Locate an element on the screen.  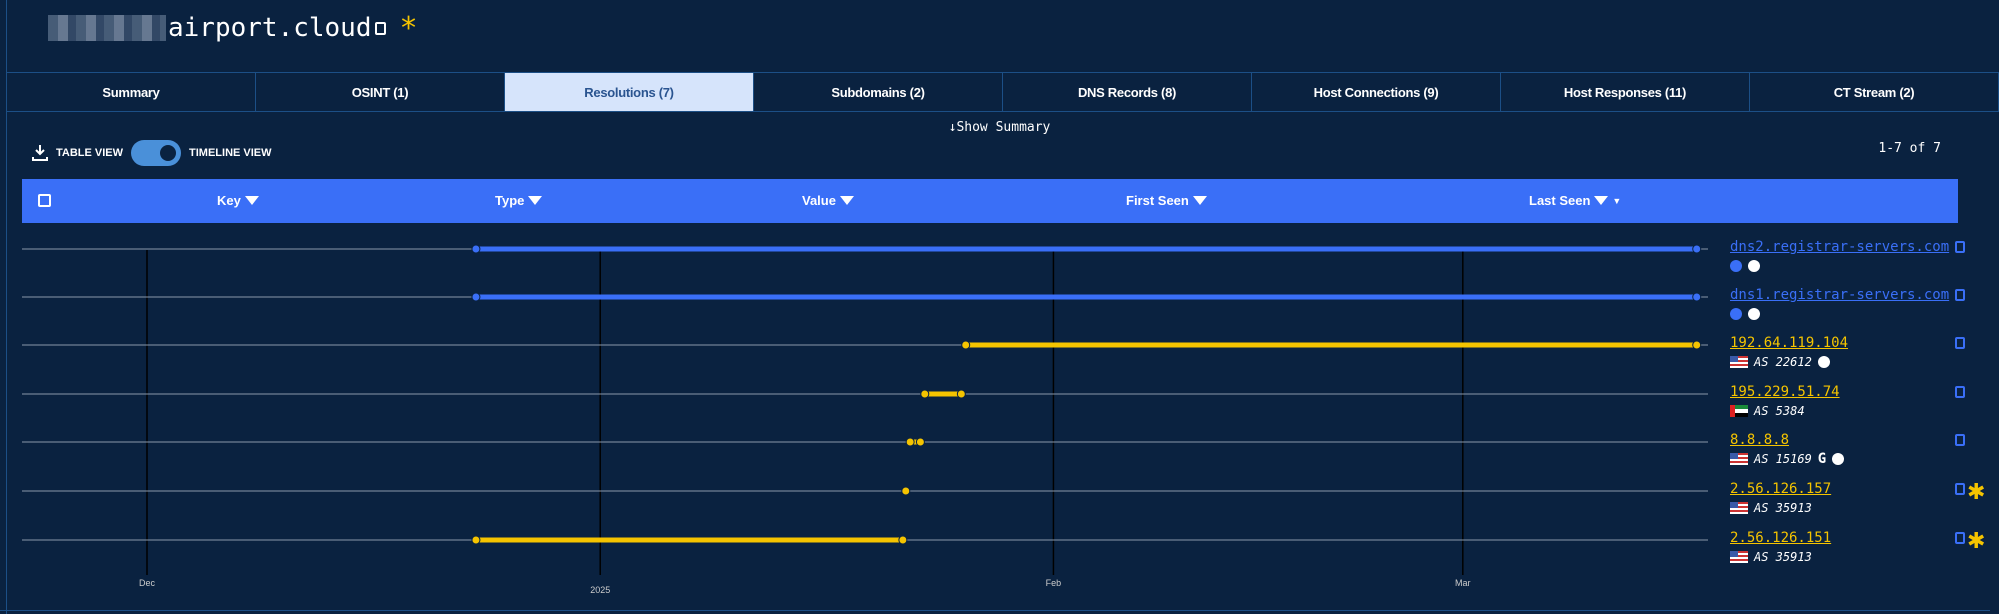
tick-label: Feb is located at coordinates (1054, 583).